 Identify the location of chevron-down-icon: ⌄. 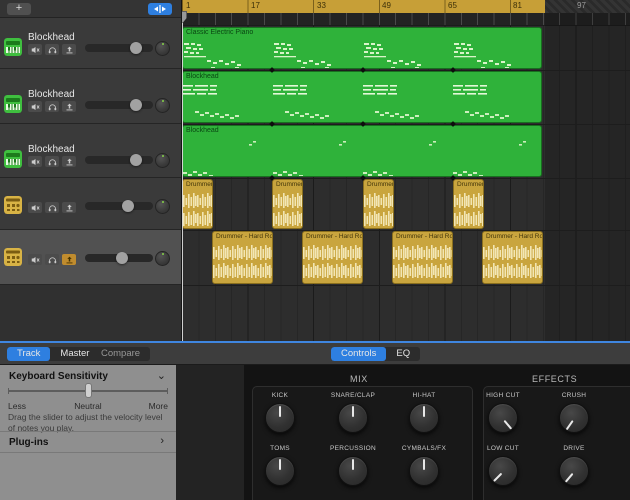
(161, 375).